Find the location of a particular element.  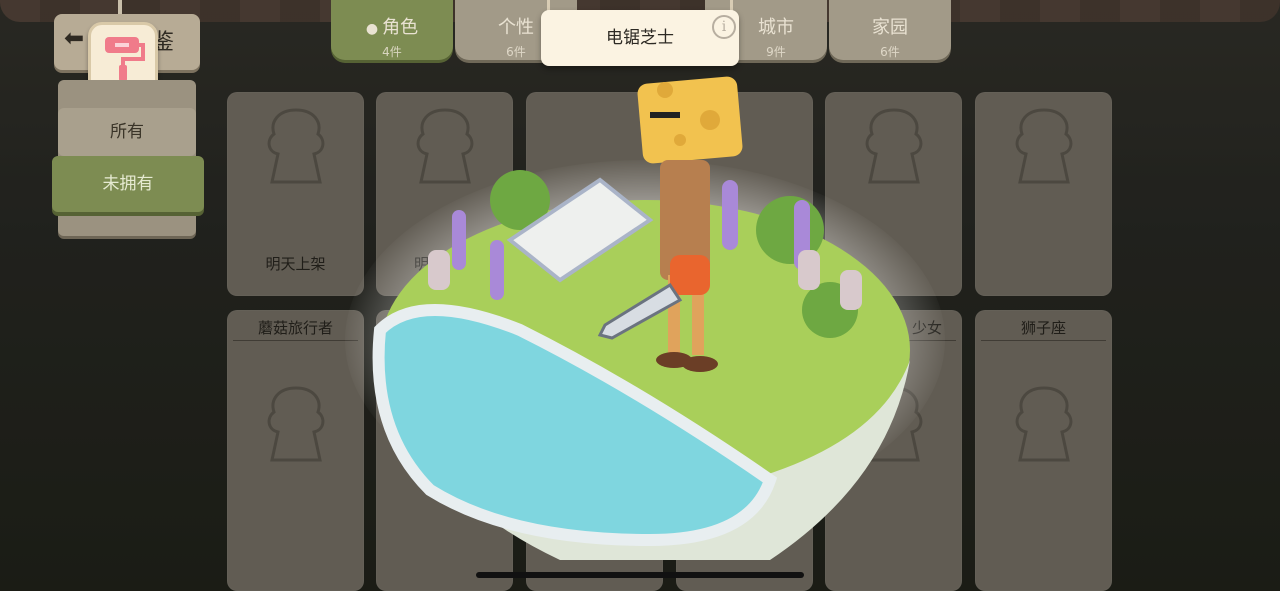

chainsaw-body is located at coordinates (690, 275).